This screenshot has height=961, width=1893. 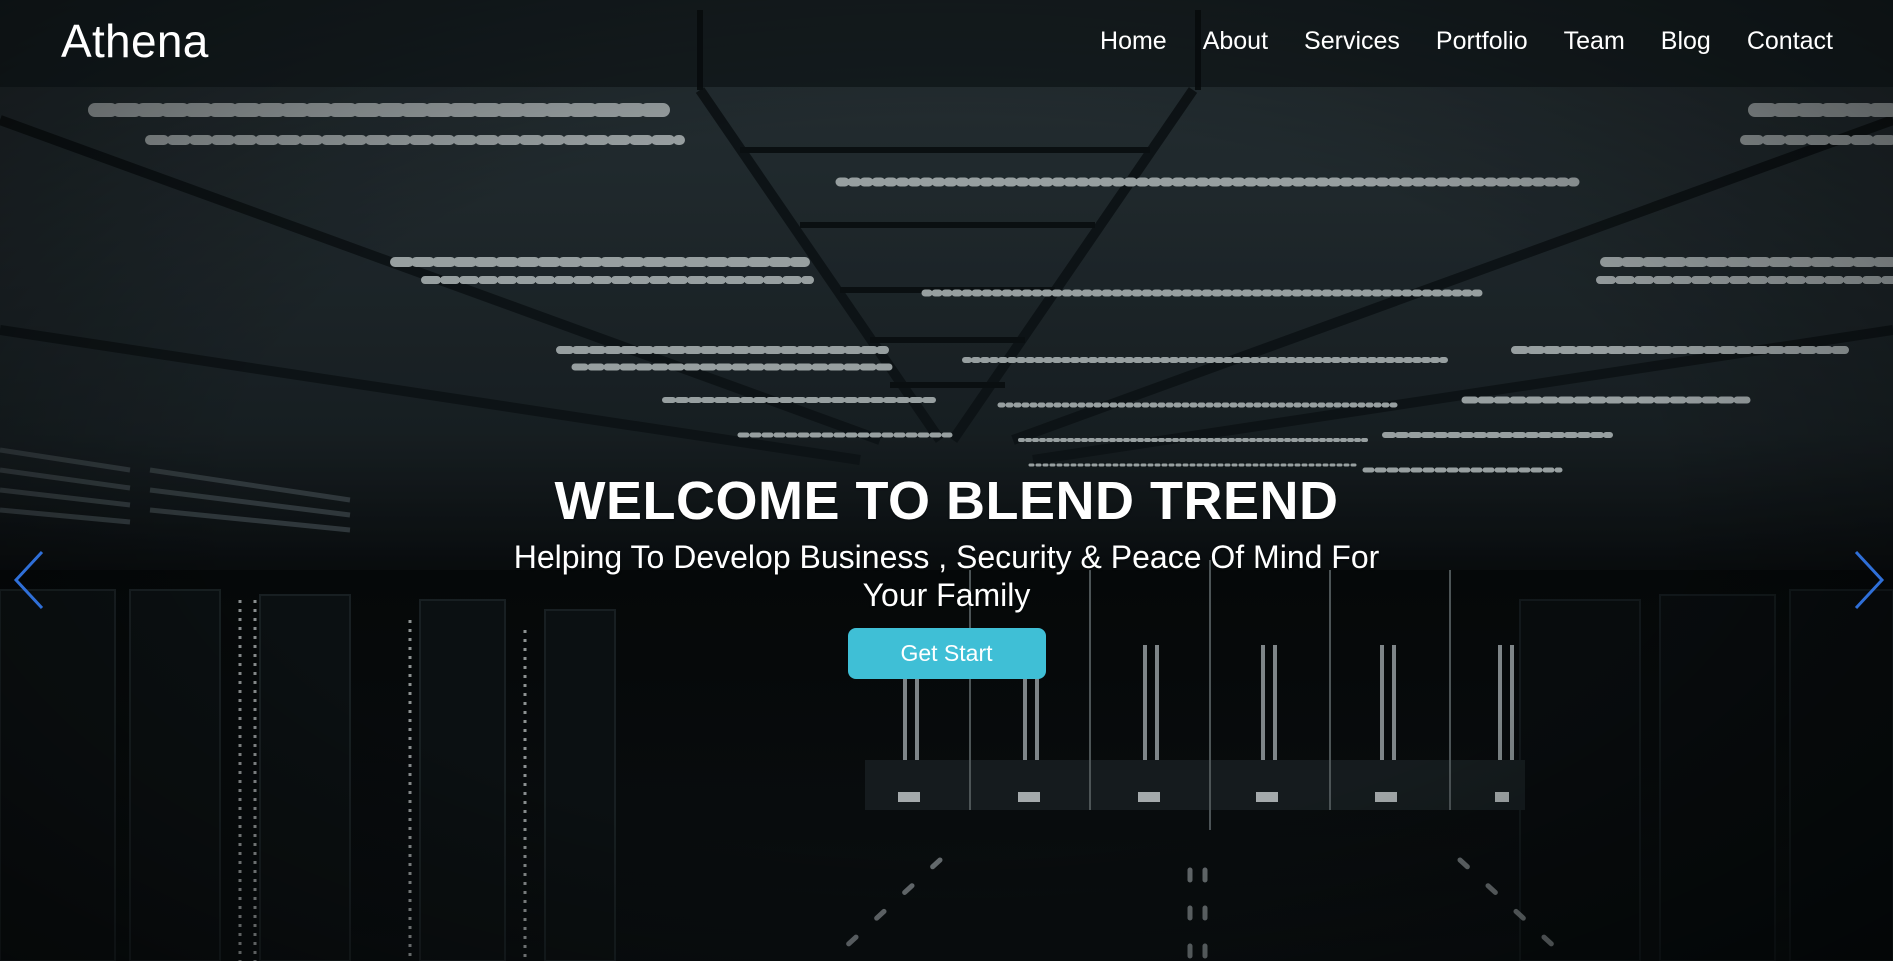 I want to click on hero-title: WELCOME TO BLEND TREND, so click(x=946, y=501).